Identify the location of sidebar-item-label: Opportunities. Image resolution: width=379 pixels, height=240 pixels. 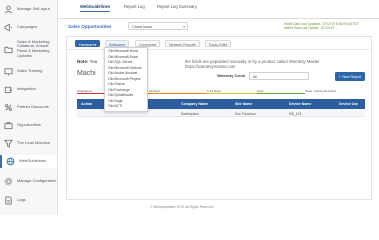
(29, 124).